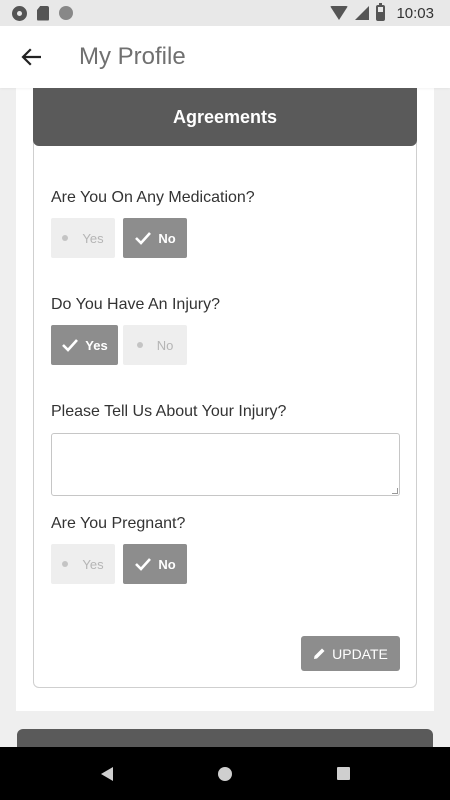 Image resolution: width=450 pixels, height=800 pixels. Describe the element at coordinates (19, 13) in the screenshot. I see `gear-icon` at that location.